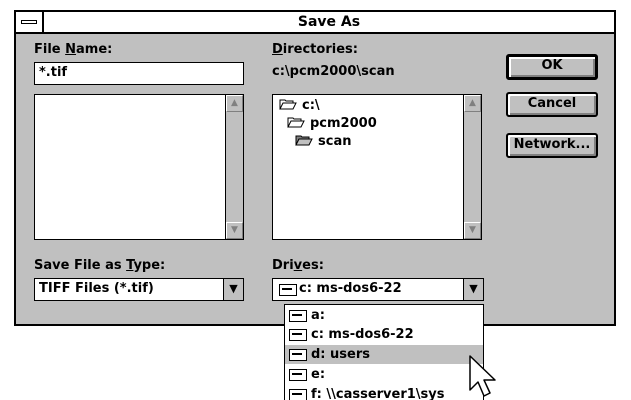  Describe the element at coordinates (482, 376) in the screenshot. I see `mouse-cursor-icon` at that location.